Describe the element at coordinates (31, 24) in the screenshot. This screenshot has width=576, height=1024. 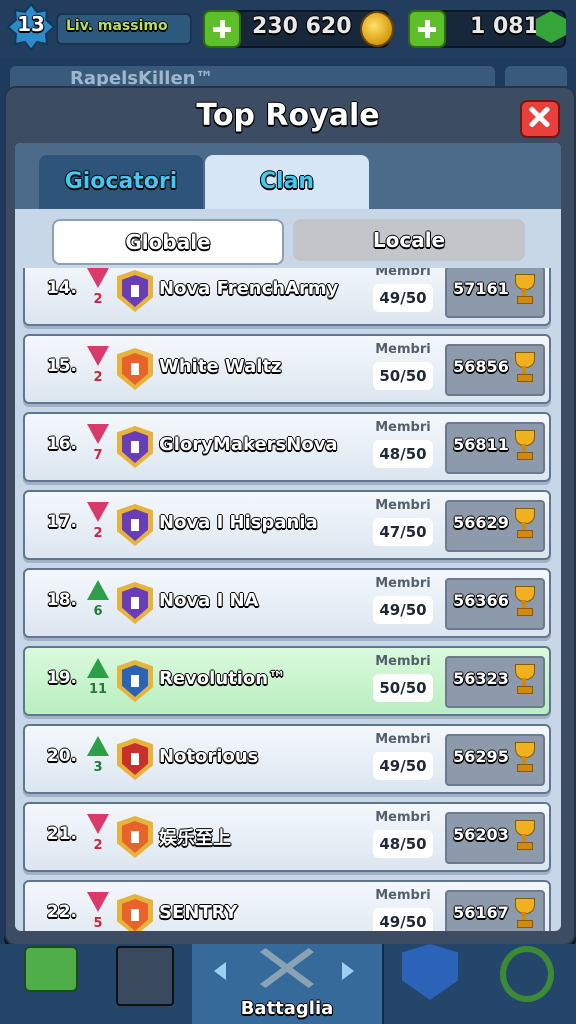
I see `player-level: 13` at that location.